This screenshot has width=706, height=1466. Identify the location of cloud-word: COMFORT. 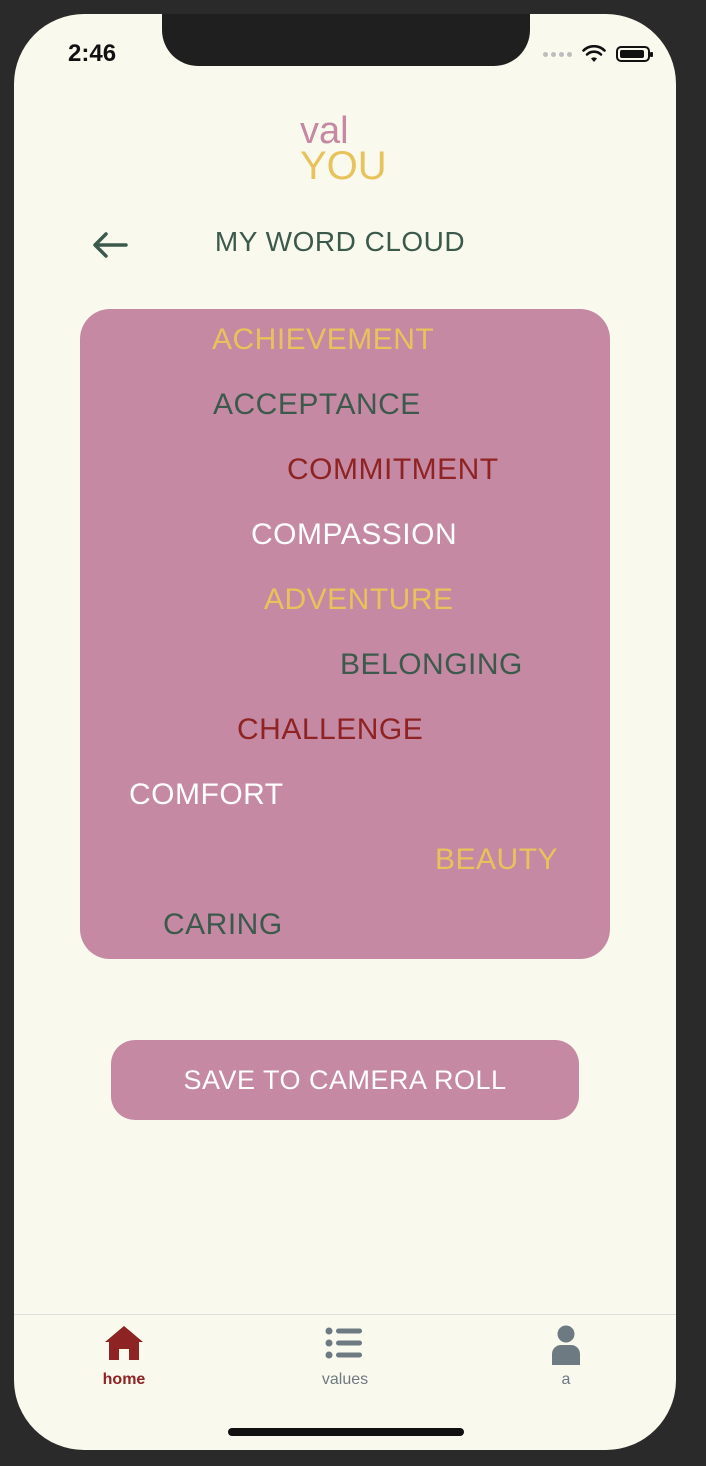
(206, 794).